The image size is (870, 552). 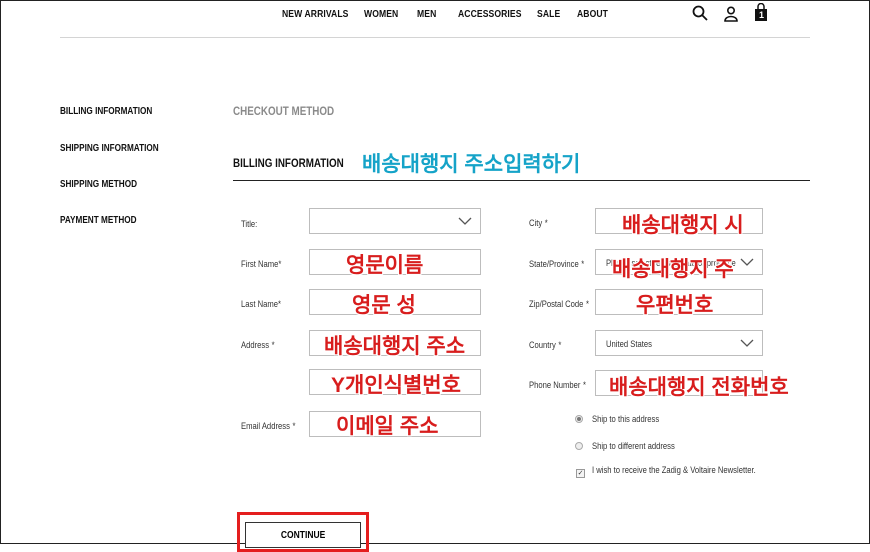 What do you see at coordinates (288, 163) in the screenshot?
I see `billing-heading: BILLING INFORMATION` at bounding box center [288, 163].